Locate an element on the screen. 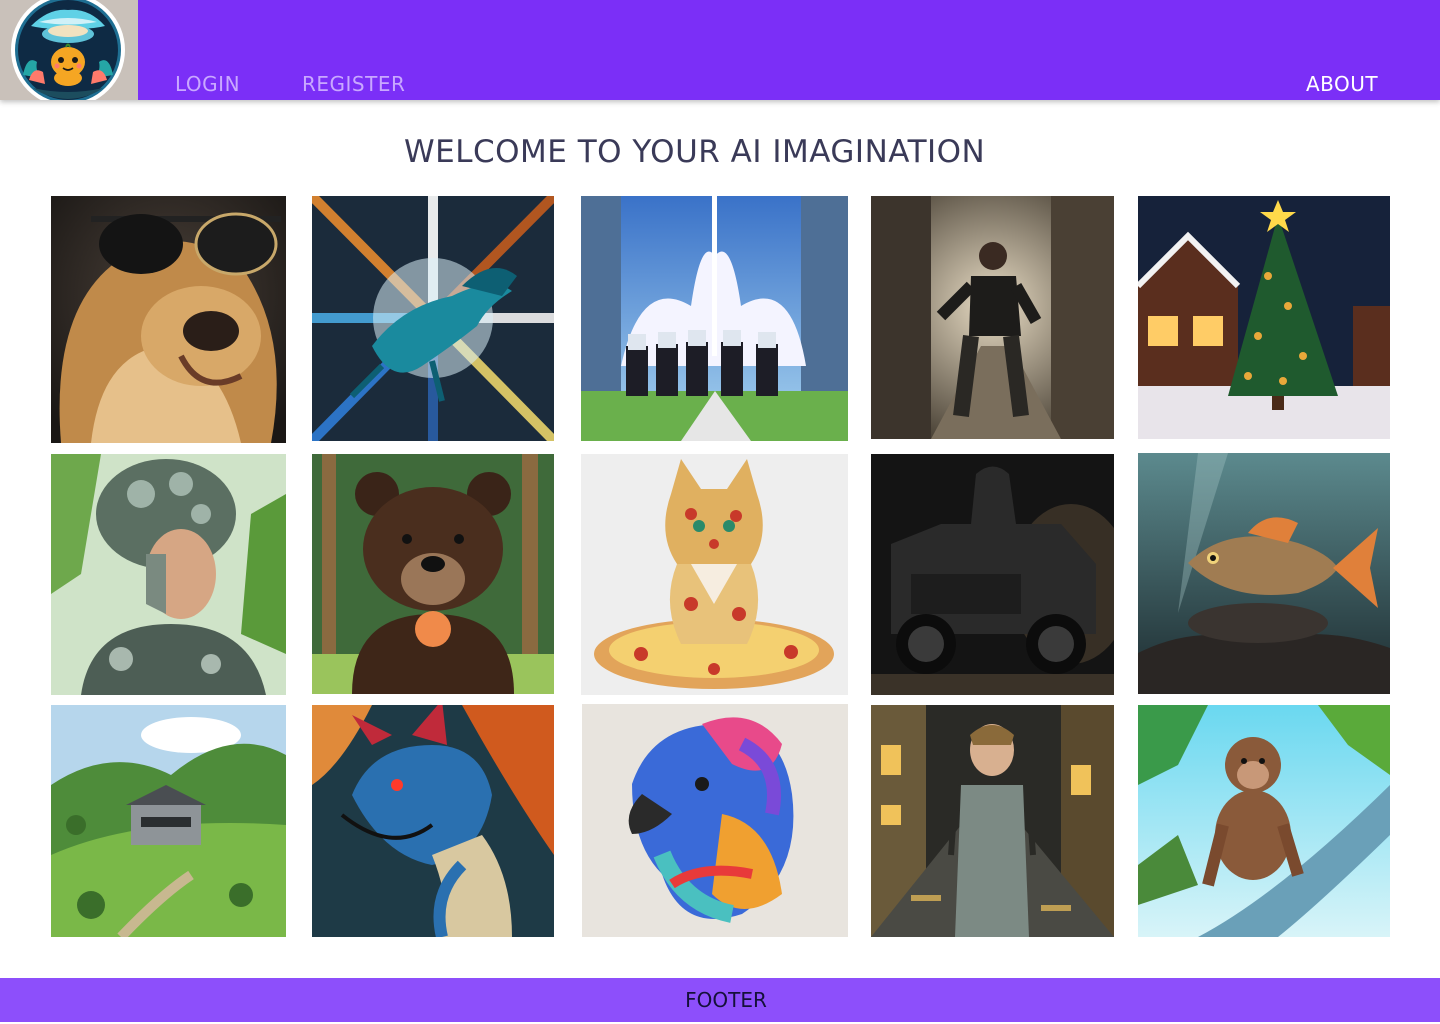 The width and height of the screenshot is (1440, 1024). gallery-image-christmas-tree is located at coordinates (1264, 317).